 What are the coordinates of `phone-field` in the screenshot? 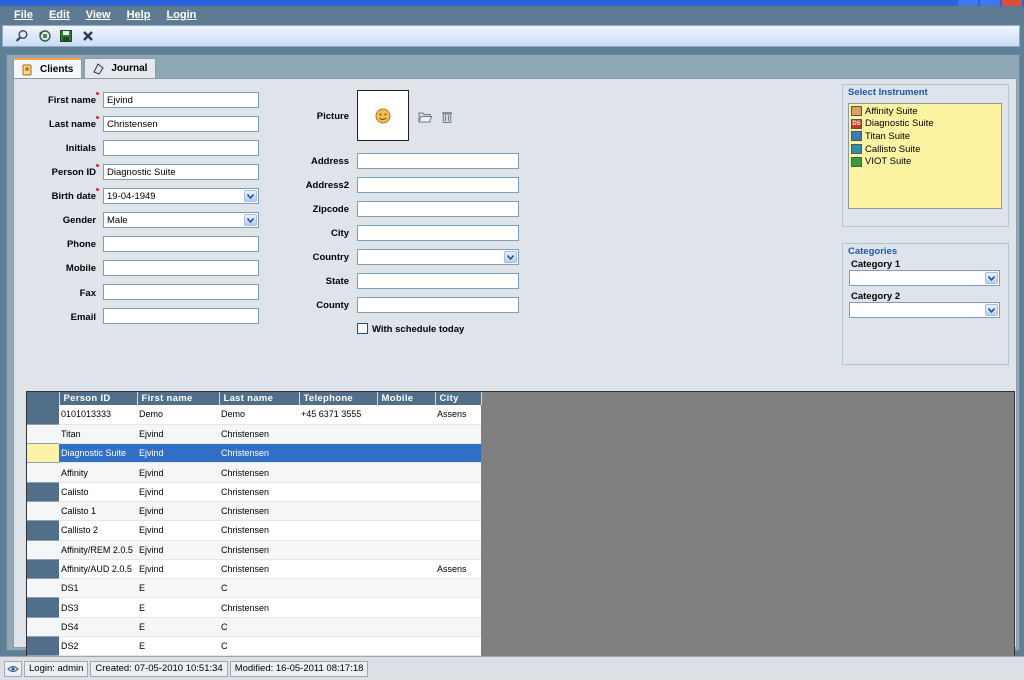 It's located at (181, 244).